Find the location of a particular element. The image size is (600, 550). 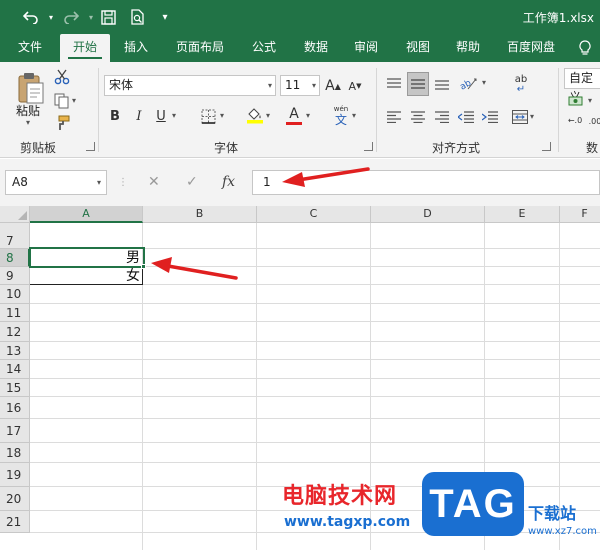

annotation-overlay is located at coordinates (260, 223).